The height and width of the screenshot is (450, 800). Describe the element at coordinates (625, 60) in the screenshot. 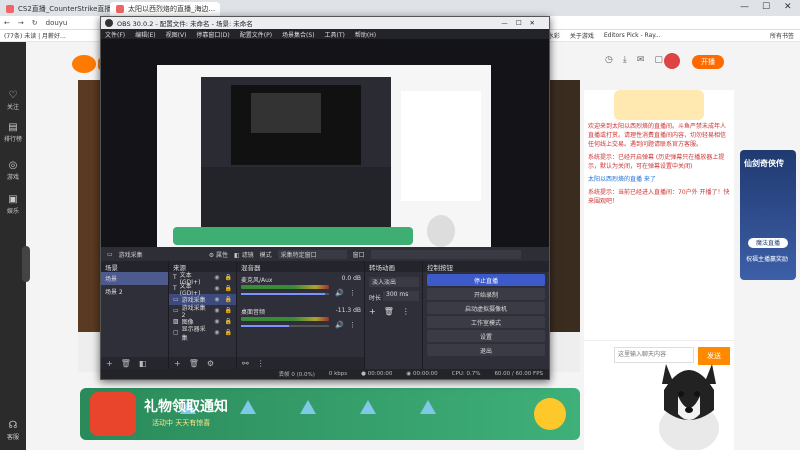

I see `download-icon: ⤓` at that location.